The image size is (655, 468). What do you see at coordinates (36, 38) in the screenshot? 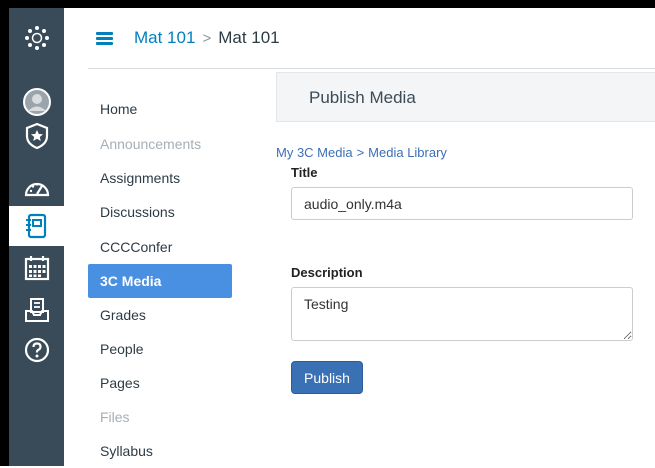
I see `canvas-logo-icon` at bounding box center [36, 38].